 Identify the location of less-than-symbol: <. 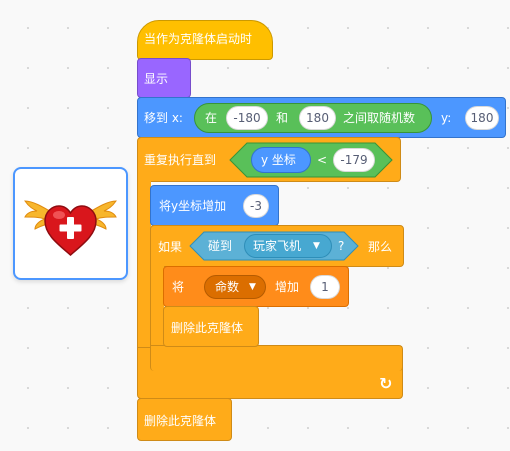
(322, 160).